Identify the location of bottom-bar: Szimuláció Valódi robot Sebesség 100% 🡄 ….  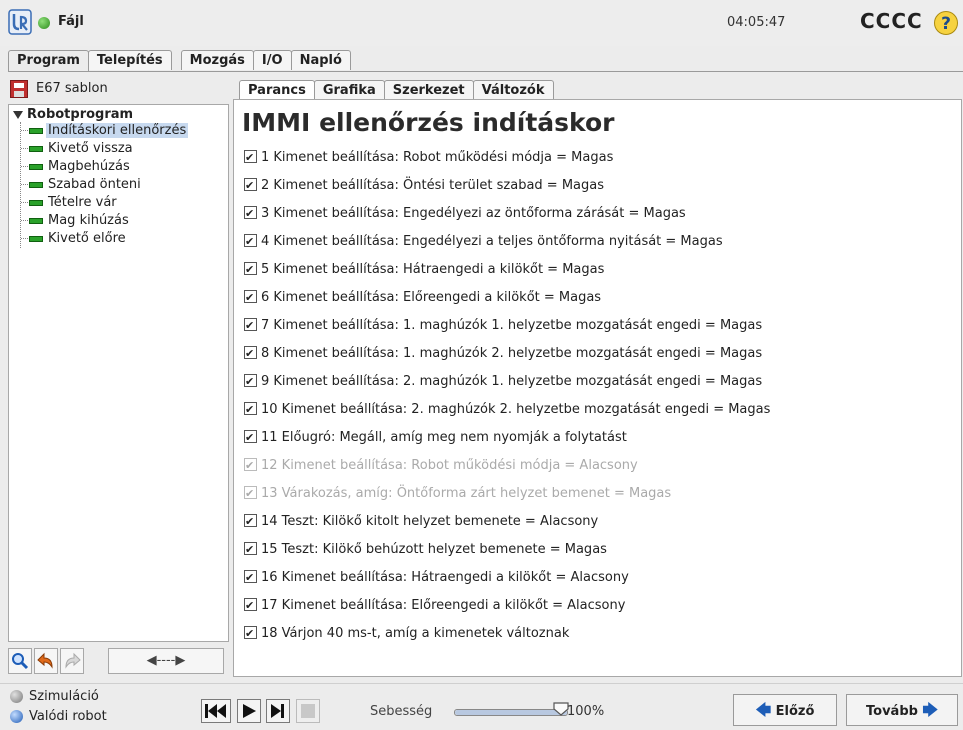
(481, 706).